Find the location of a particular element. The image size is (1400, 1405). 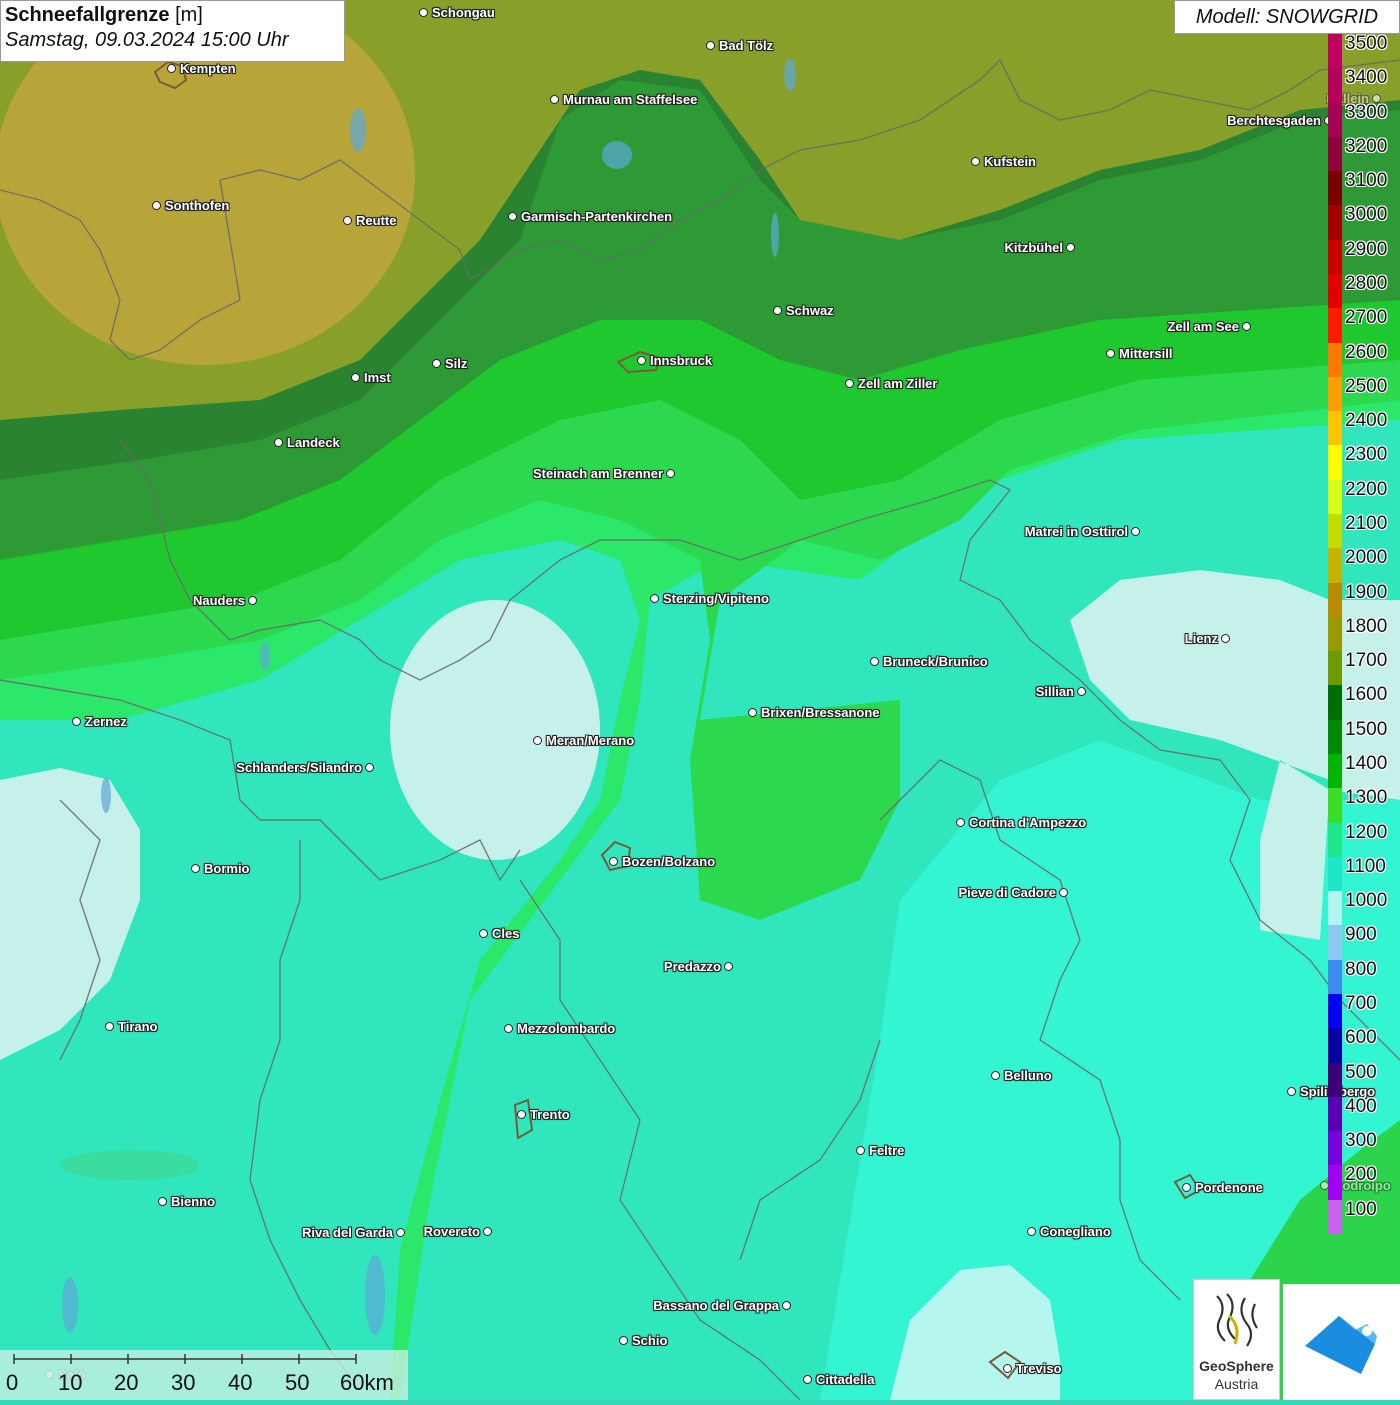

city-label: Steinach am Brenner is located at coordinates (598, 473).